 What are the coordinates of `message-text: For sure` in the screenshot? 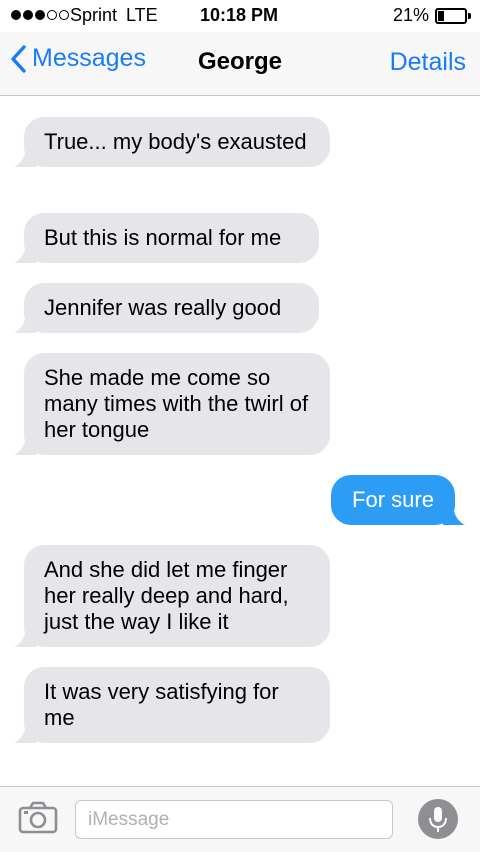 It's located at (393, 499).